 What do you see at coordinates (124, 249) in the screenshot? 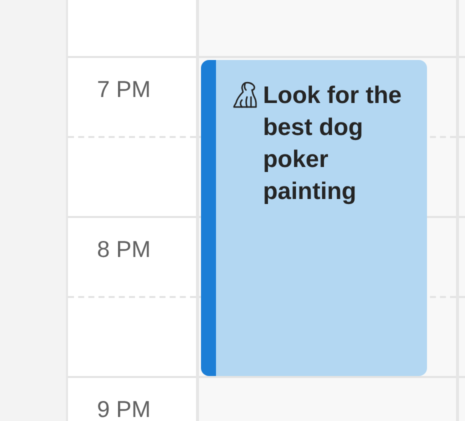
I see `time-label: 8 PM` at bounding box center [124, 249].